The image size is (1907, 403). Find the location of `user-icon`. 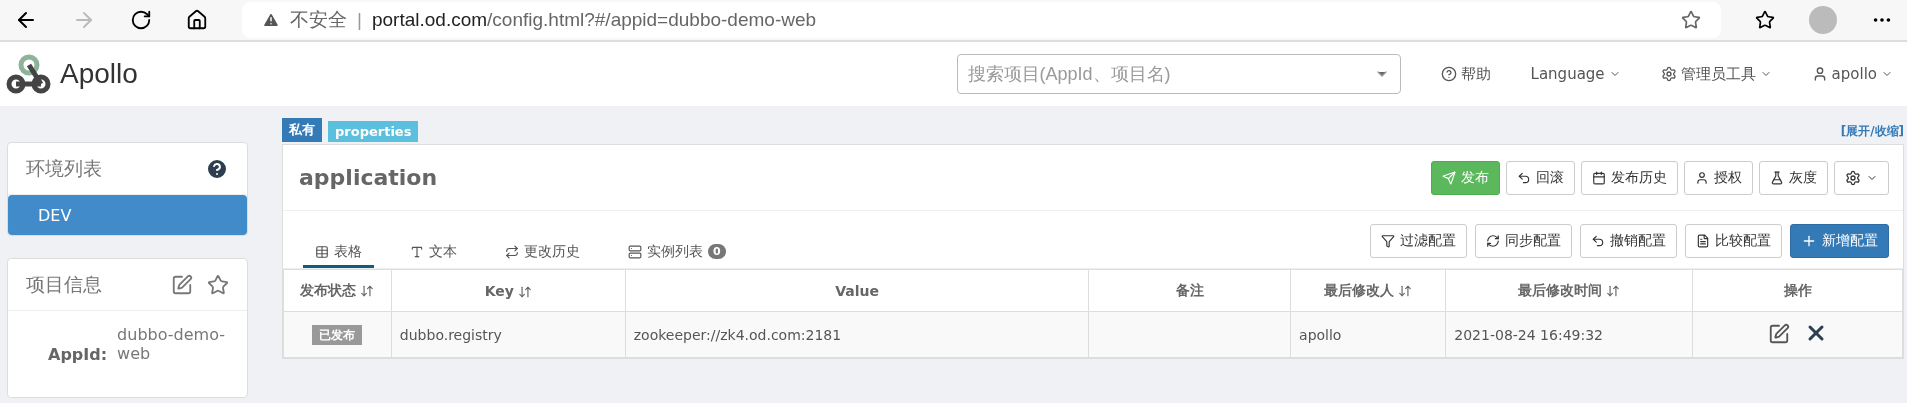

user-icon is located at coordinates (1702, 177).